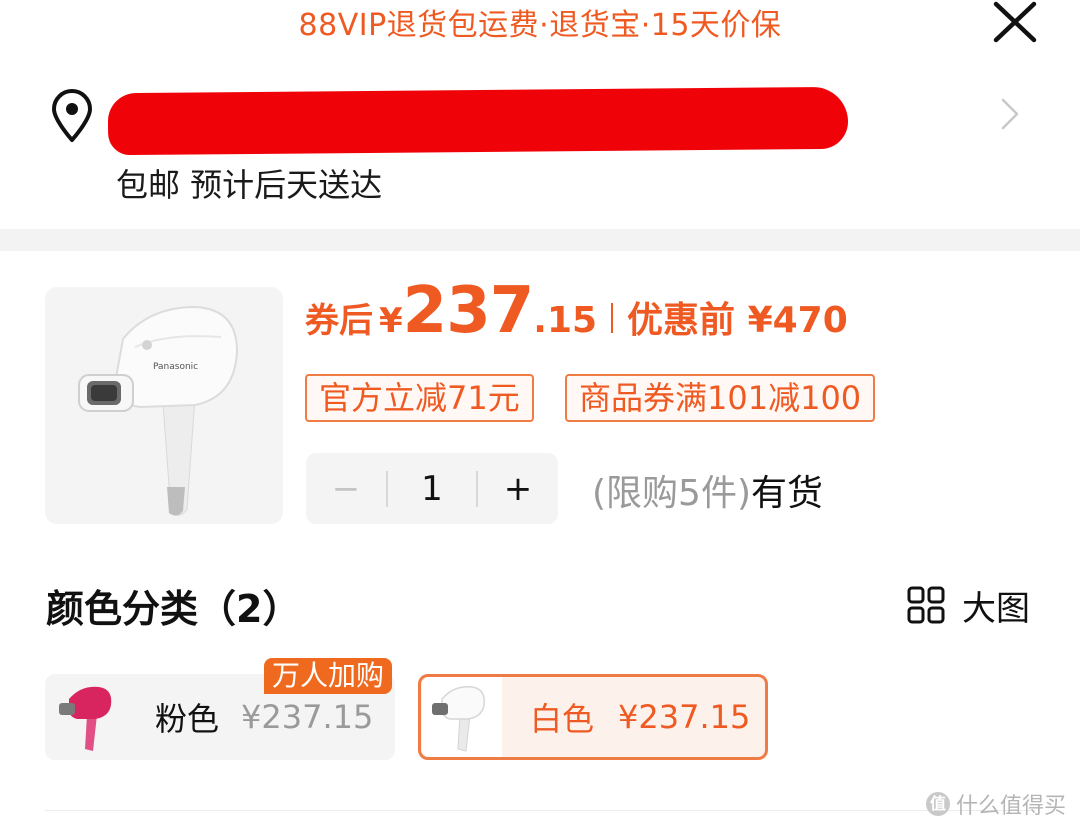 This screenshot has width=1080, height=824. What do you see at coordinates (565, 320) in the screenshot?
I see `price-decimal: .15` at bounding box center [565, 320].